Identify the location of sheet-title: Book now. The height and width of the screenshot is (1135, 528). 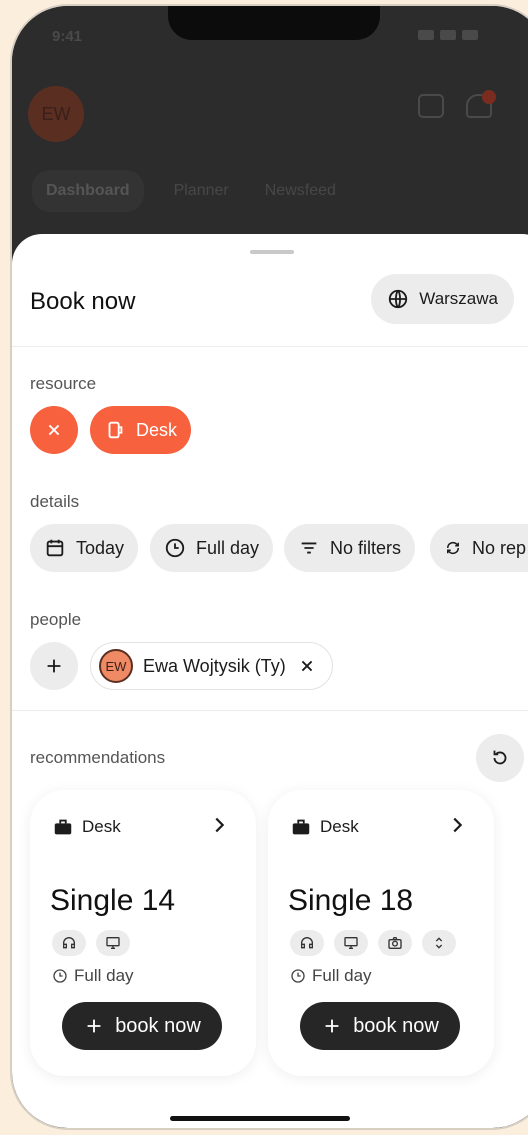
(83, 301).